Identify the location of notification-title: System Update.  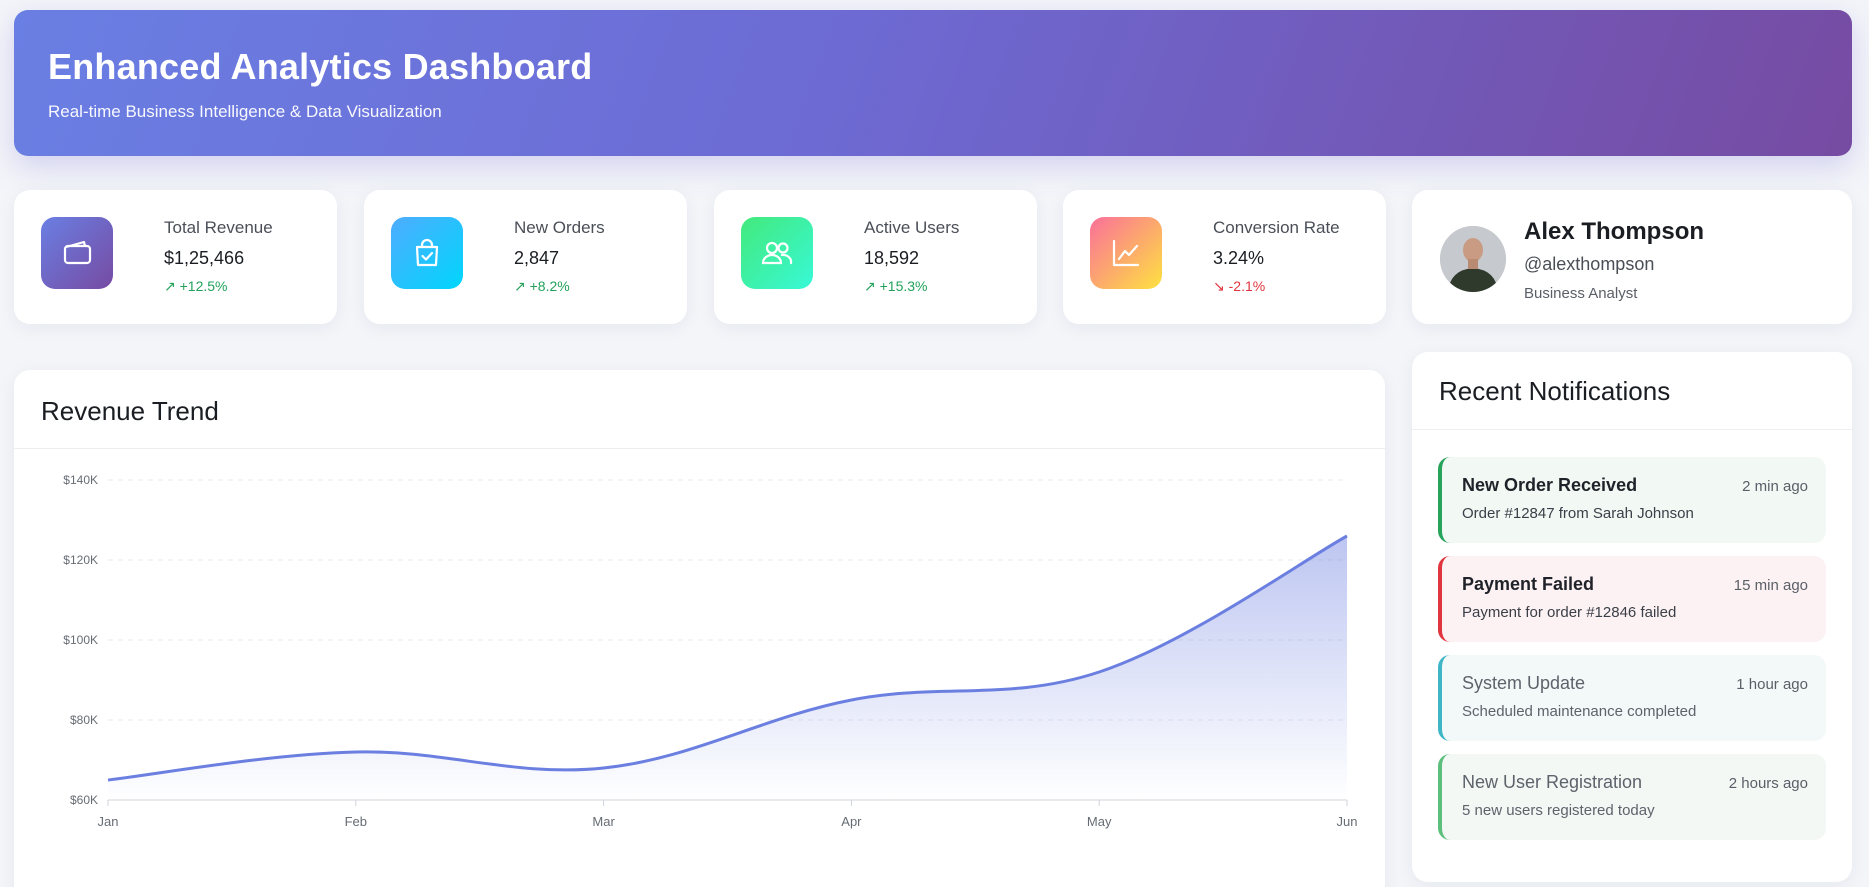
(1524, 683).